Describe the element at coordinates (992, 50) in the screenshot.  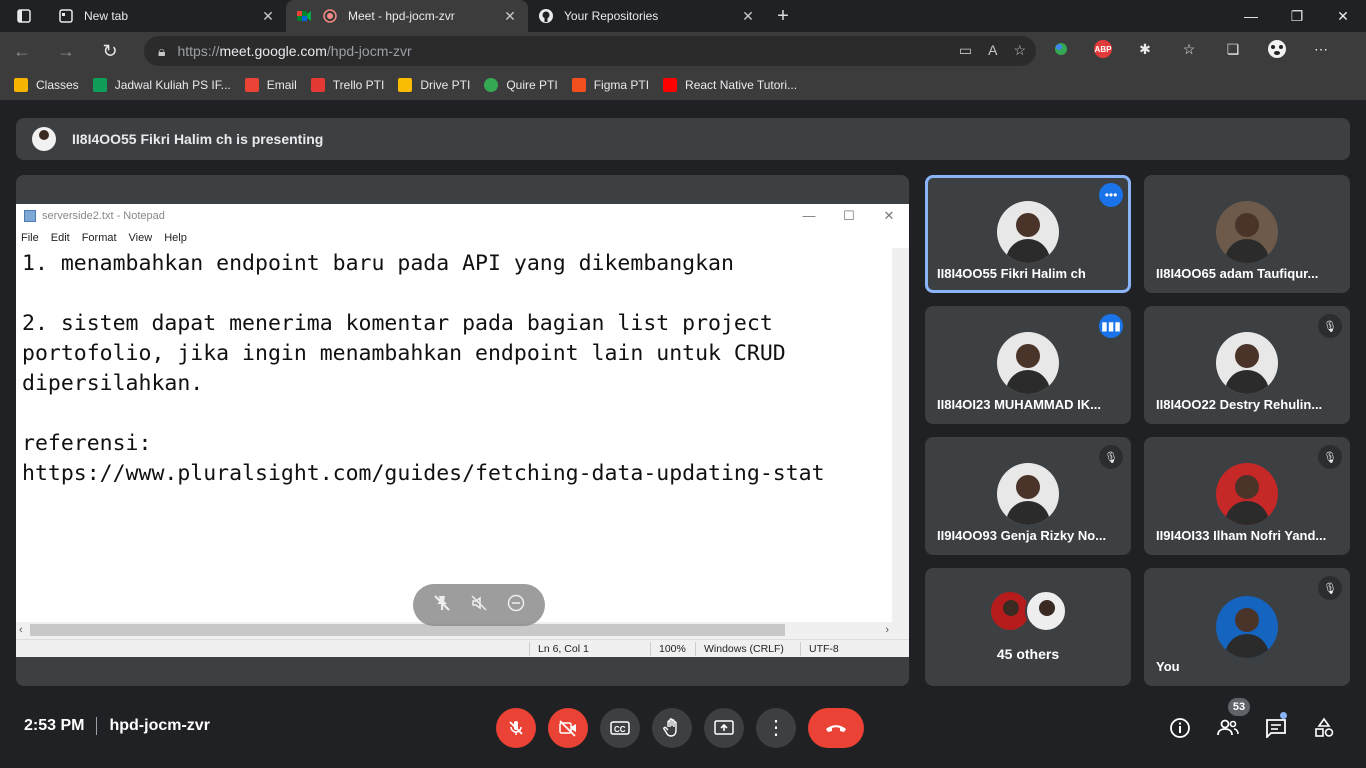
I see `read-aloud-icon: A` at that location.